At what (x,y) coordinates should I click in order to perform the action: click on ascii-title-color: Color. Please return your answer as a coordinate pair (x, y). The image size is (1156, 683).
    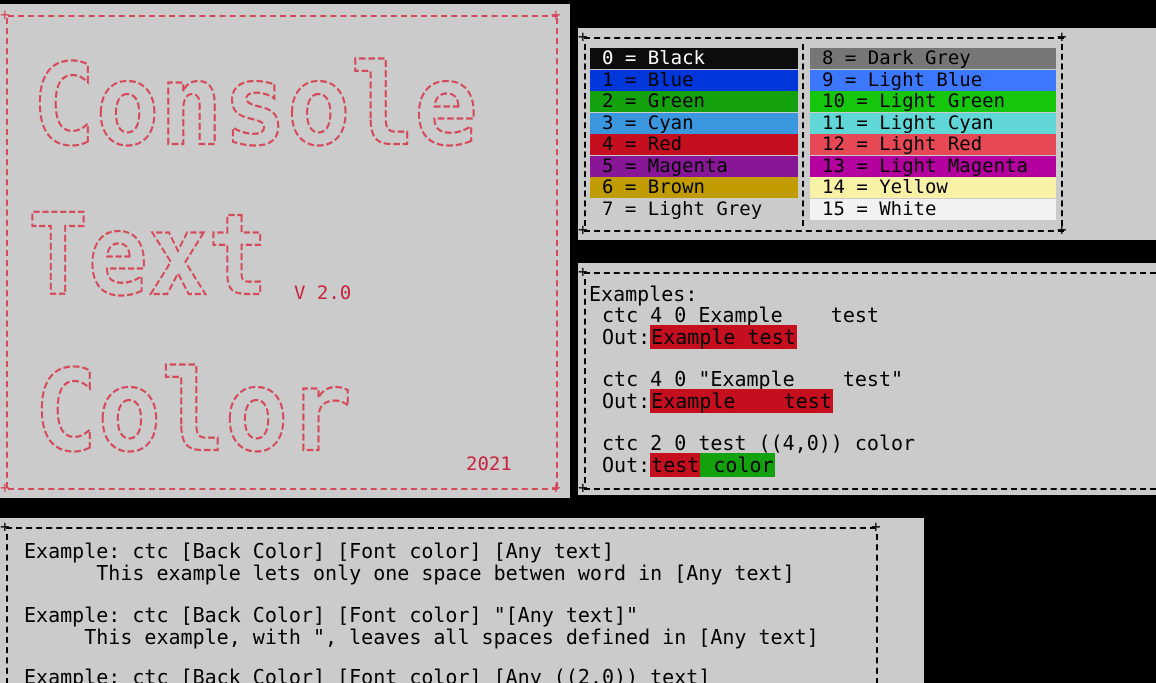
    Looking at the image, I should click on (193, 405).